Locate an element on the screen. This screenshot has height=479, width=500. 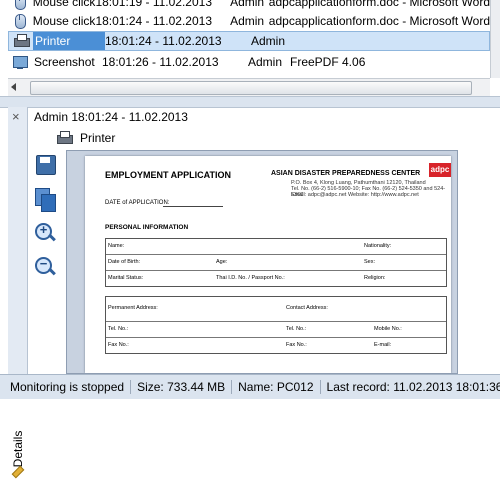
vertical-scrollbar is located at coordinates (495, 39).